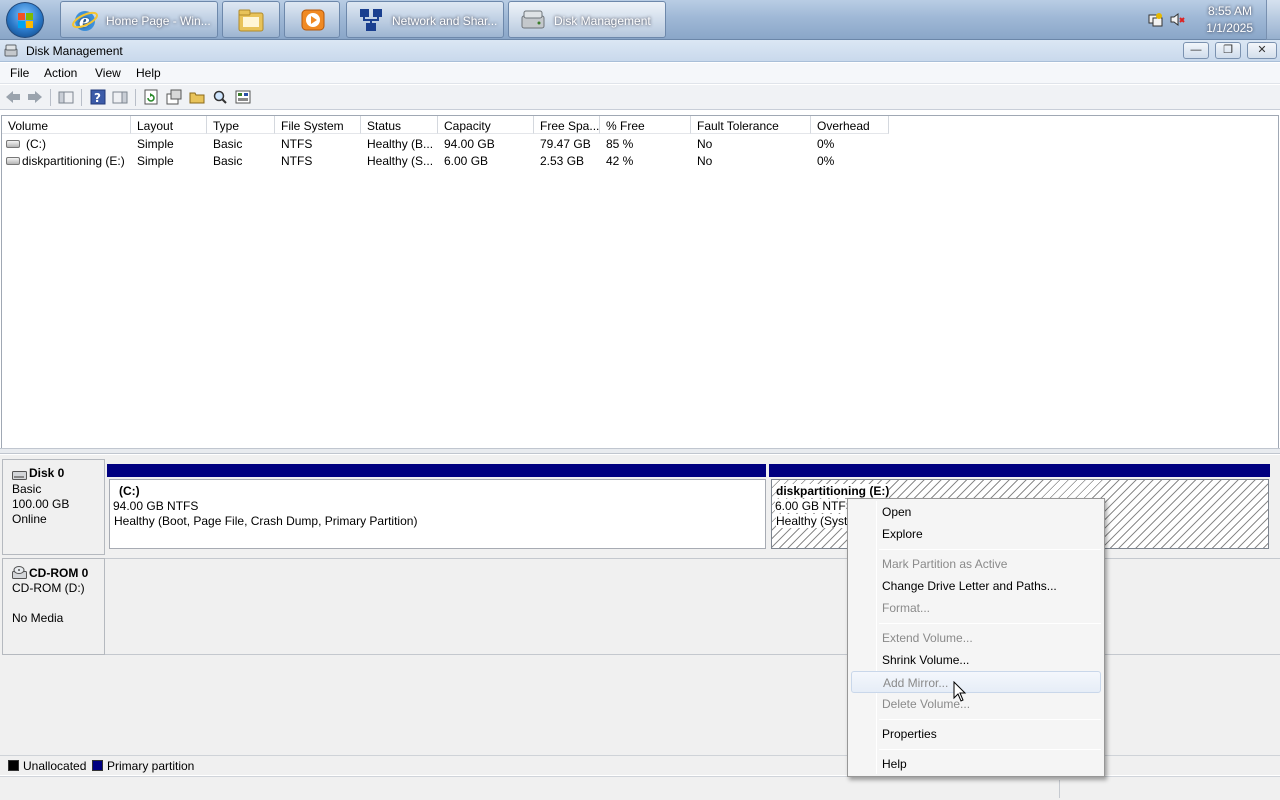  I want to click on taskbar-button-media-player, so click(312, 19).